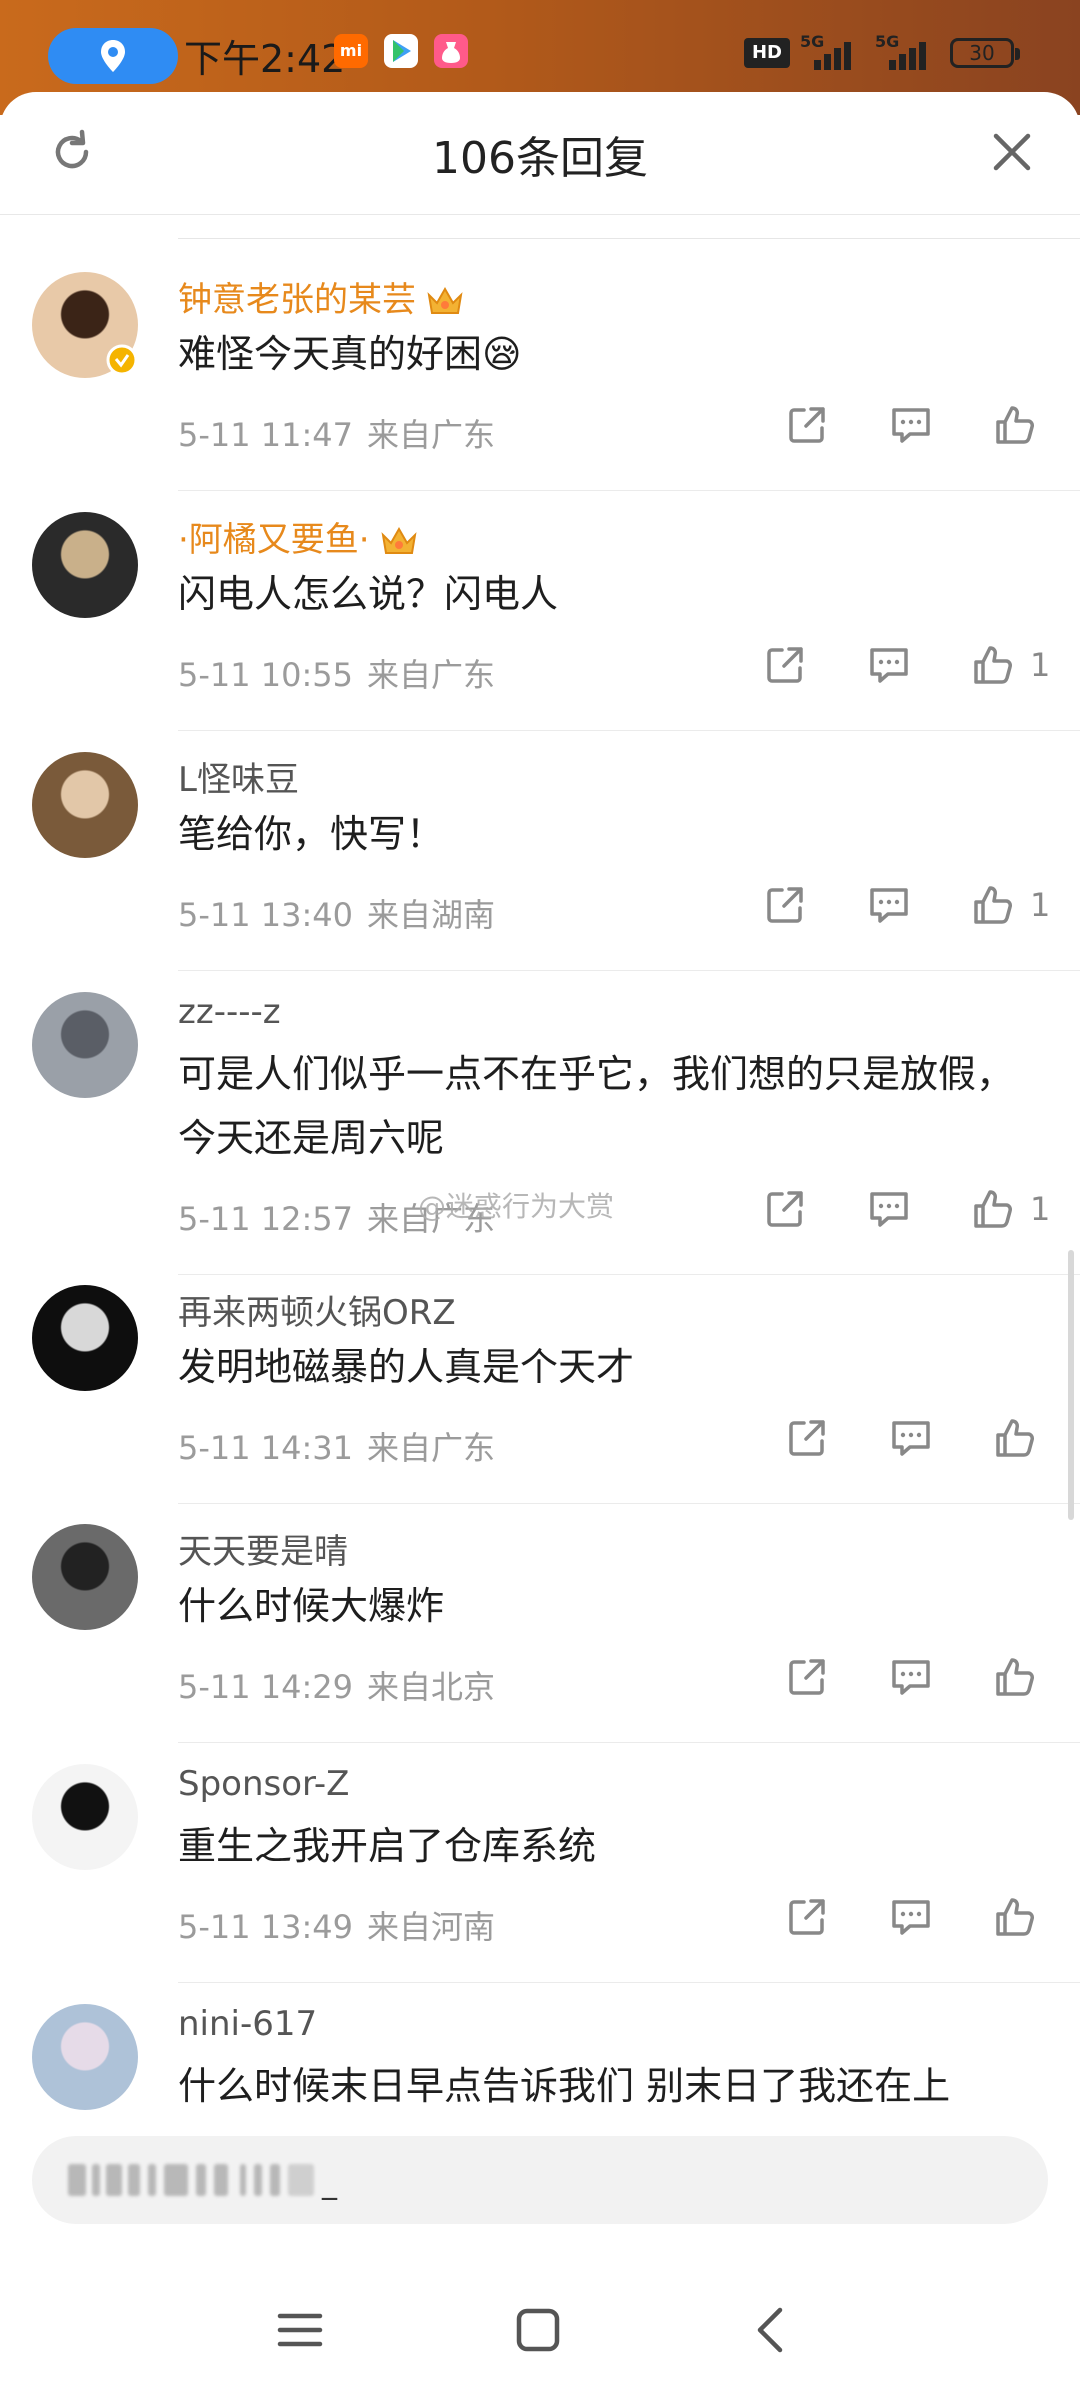 The width and height of the screenshot is (1080, 2400). I want to click on comment-meta: 5-11 11:47 来自广东, so click(336, 433).